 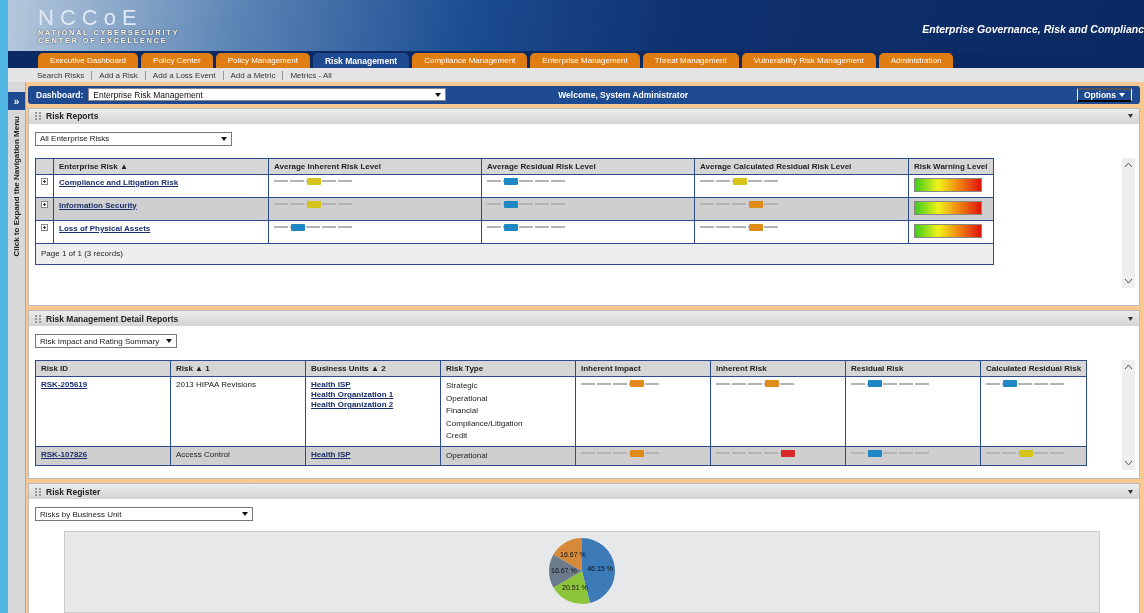 What do you see at coordinates (203, 454) in the screenshot?
I see `risk-name: Access Control` at bounding box center [203, 454].